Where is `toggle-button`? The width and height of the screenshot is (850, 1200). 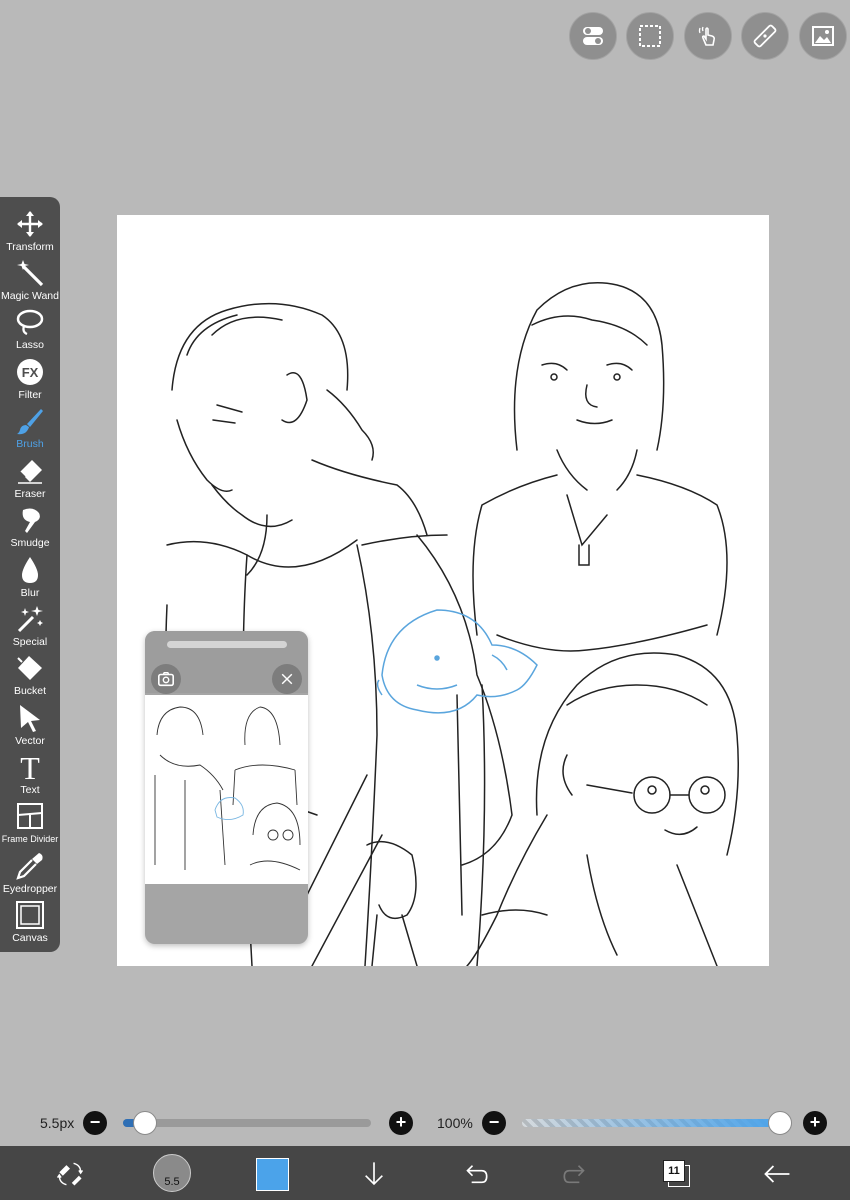
toggle-button is located at coordinates (593, 36).